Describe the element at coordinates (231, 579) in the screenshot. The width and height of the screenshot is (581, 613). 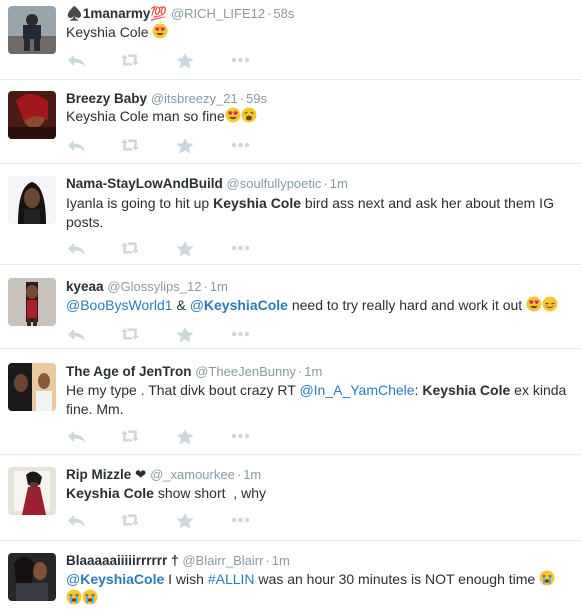
I see `hashtag-link: #ALLIN` at that location.